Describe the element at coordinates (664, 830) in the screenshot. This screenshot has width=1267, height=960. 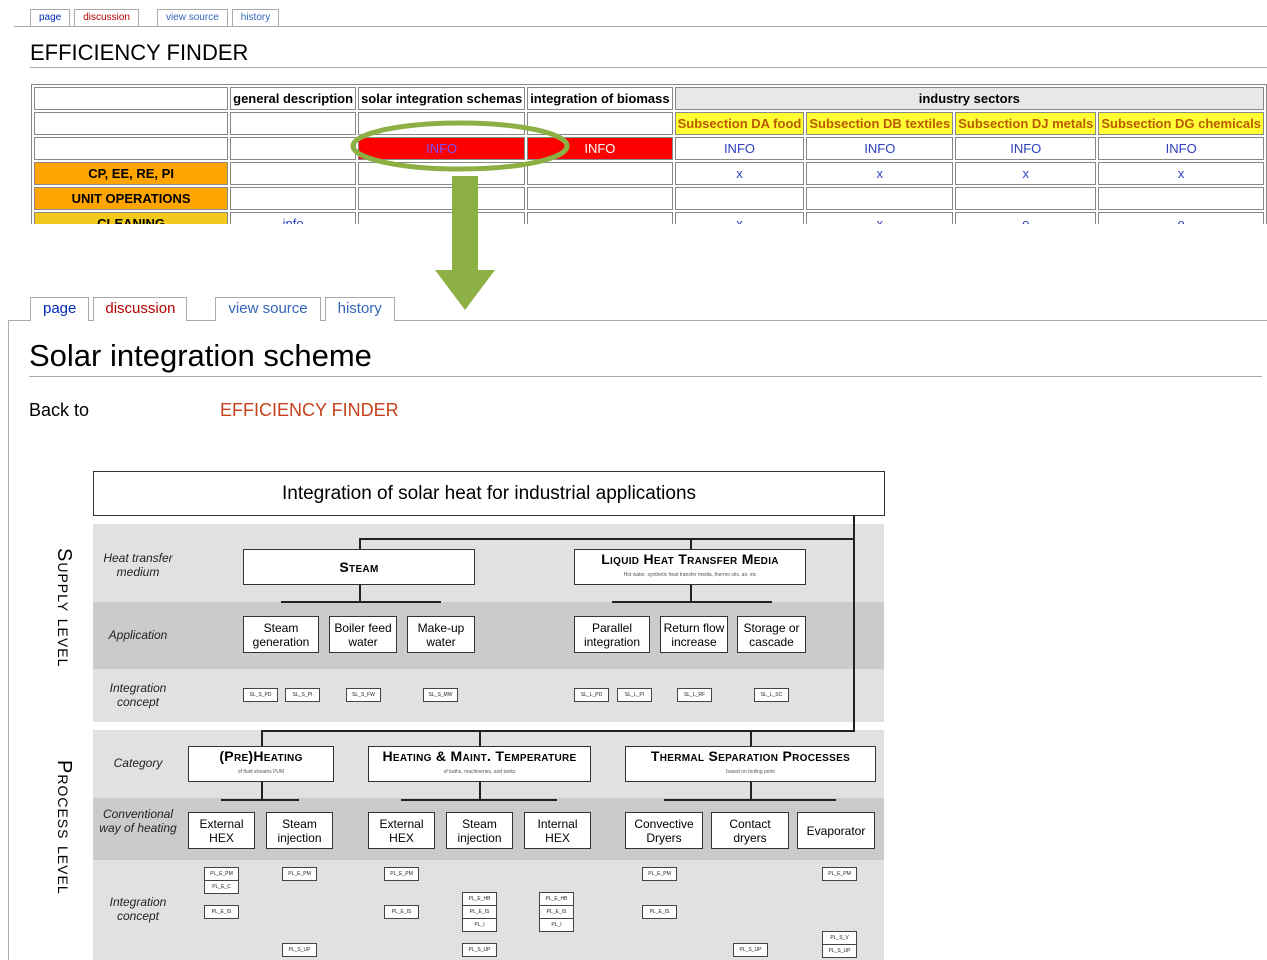
I see `conv-box: Convective Dryers` at that location.